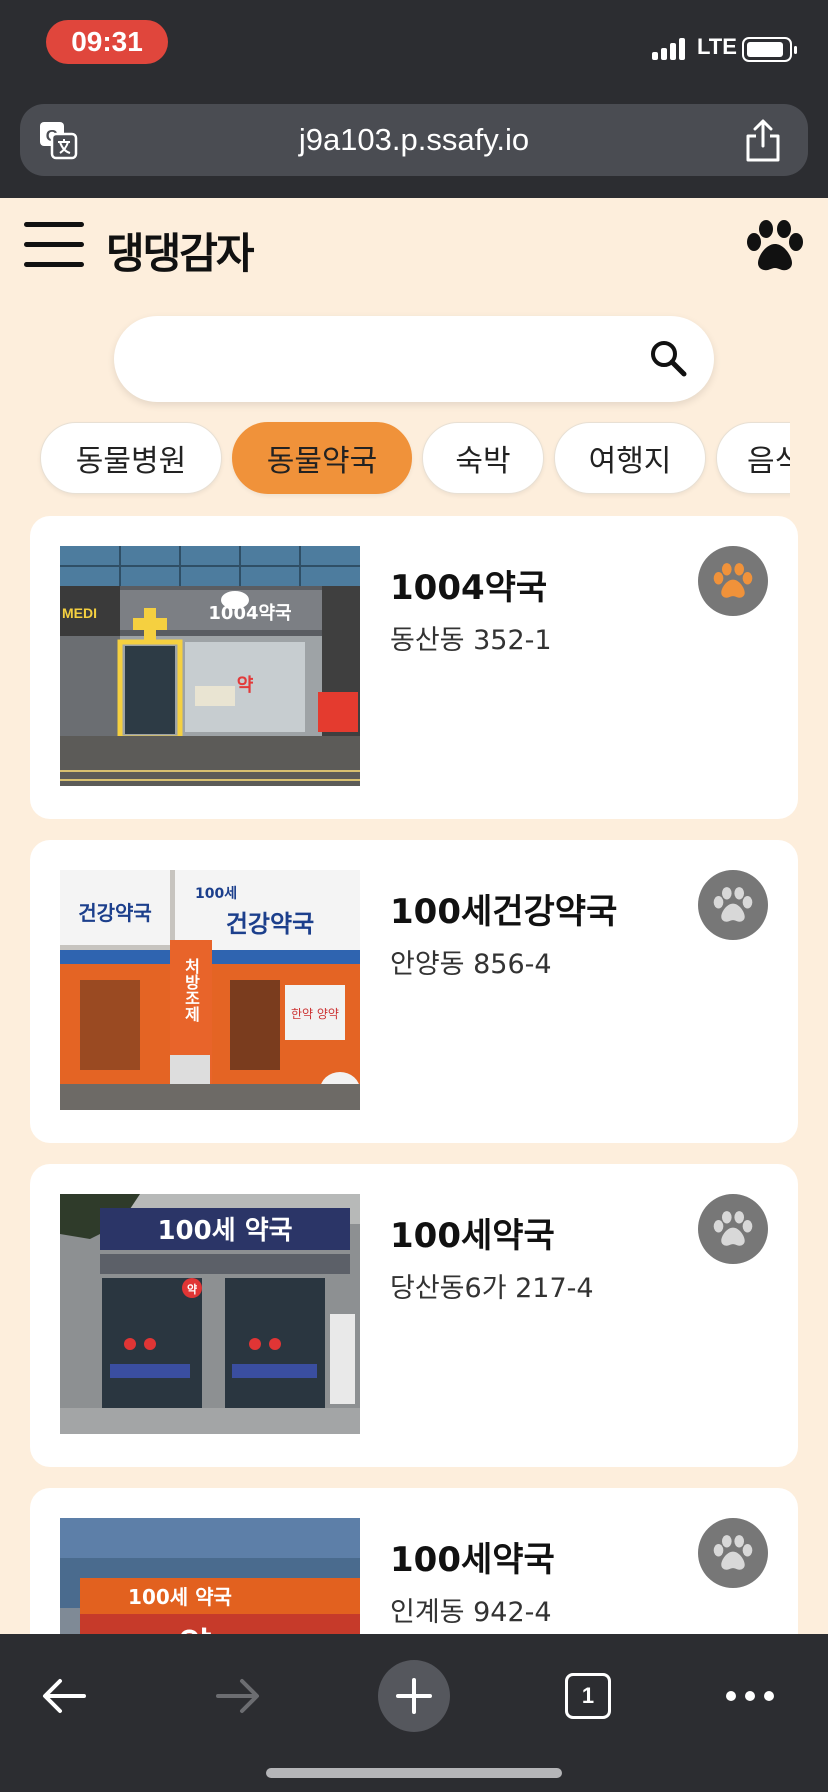  What do you see at coordinates (180, 253) in the screenshot?
I see `app-brand-logo: 댕댕감자` at bounding box center [180, 253].